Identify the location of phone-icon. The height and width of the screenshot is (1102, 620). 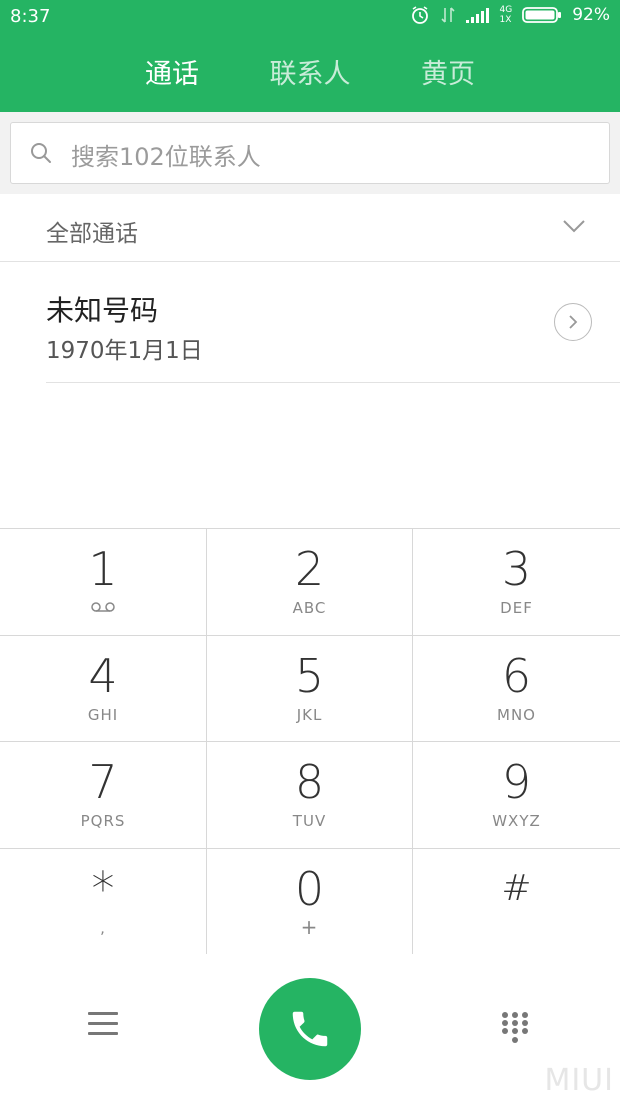
(310, 1029).